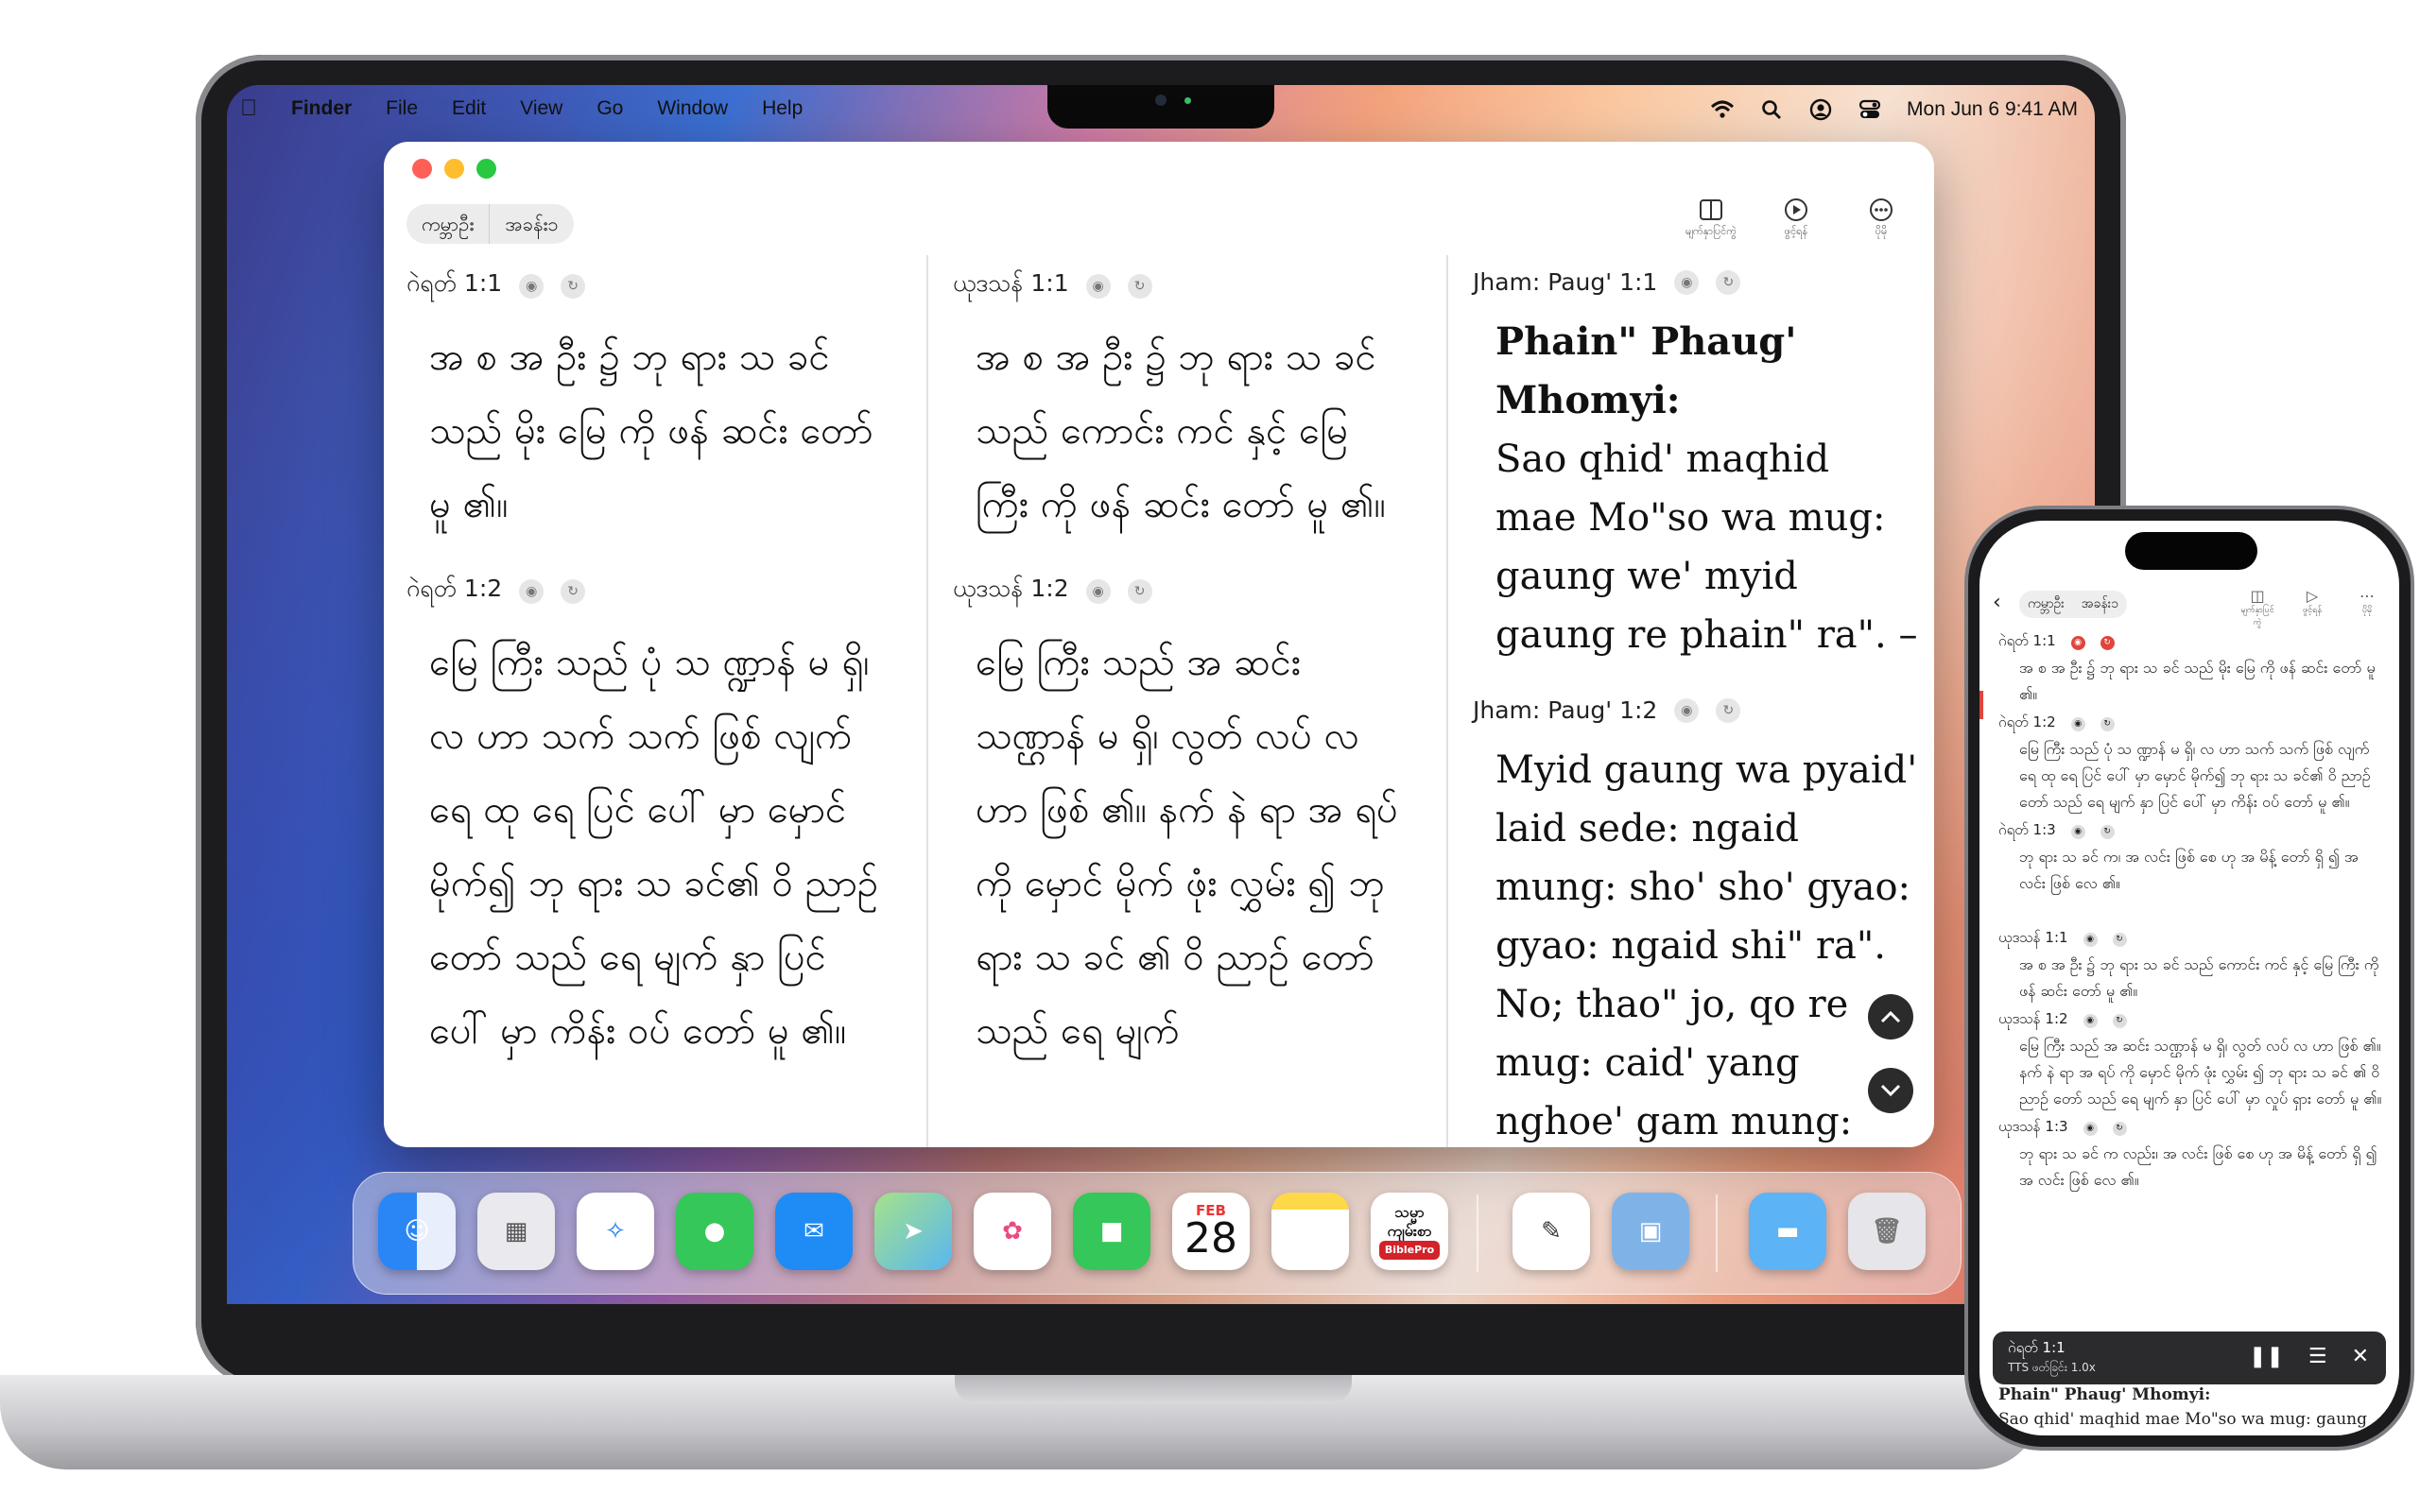 The image size is (2420, 1512). I want to click on facetime-icon: ■, so click(1111, 1231).